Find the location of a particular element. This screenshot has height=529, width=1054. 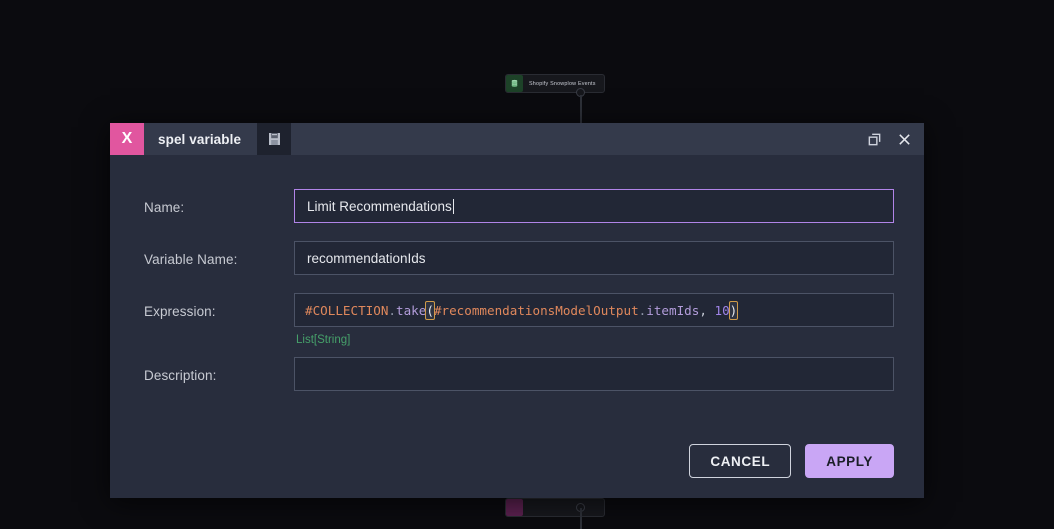

token-number: 10 is located at coordinates (722, 310).